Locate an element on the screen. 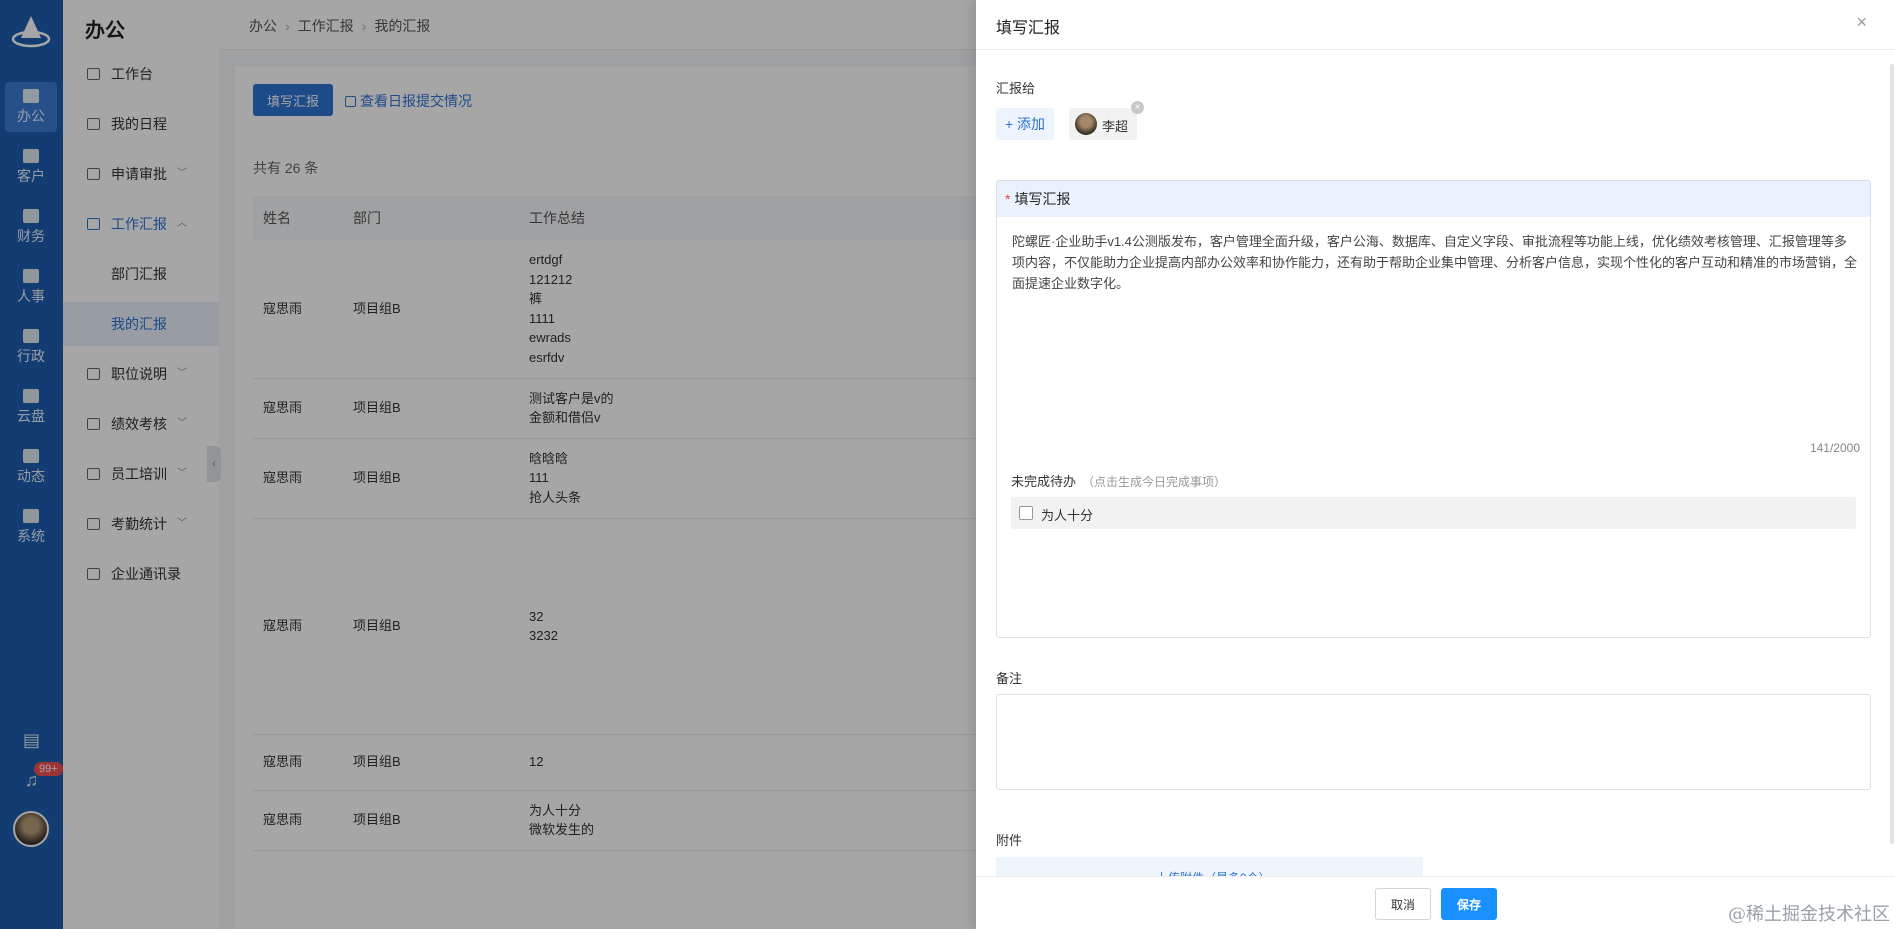 The height and width of the screenshot is (929, 1895). cancel-button: 取消 is located at coordinates (1403, 904).